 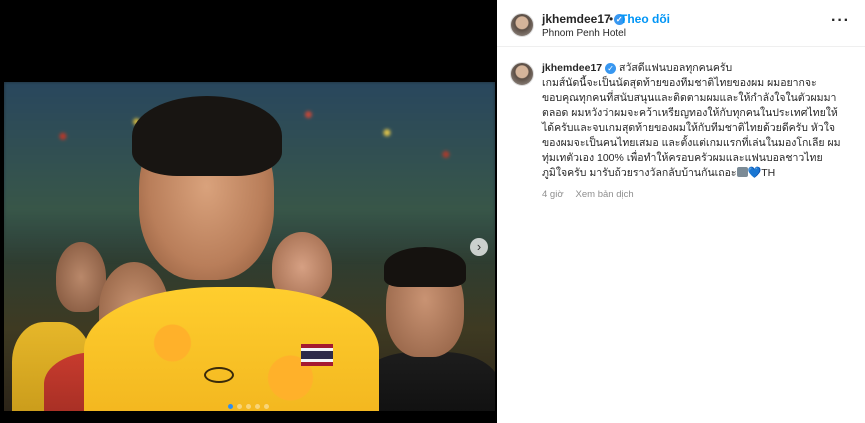 I want to click on username-text: jkhemdee17, so click(x=576, y=19).